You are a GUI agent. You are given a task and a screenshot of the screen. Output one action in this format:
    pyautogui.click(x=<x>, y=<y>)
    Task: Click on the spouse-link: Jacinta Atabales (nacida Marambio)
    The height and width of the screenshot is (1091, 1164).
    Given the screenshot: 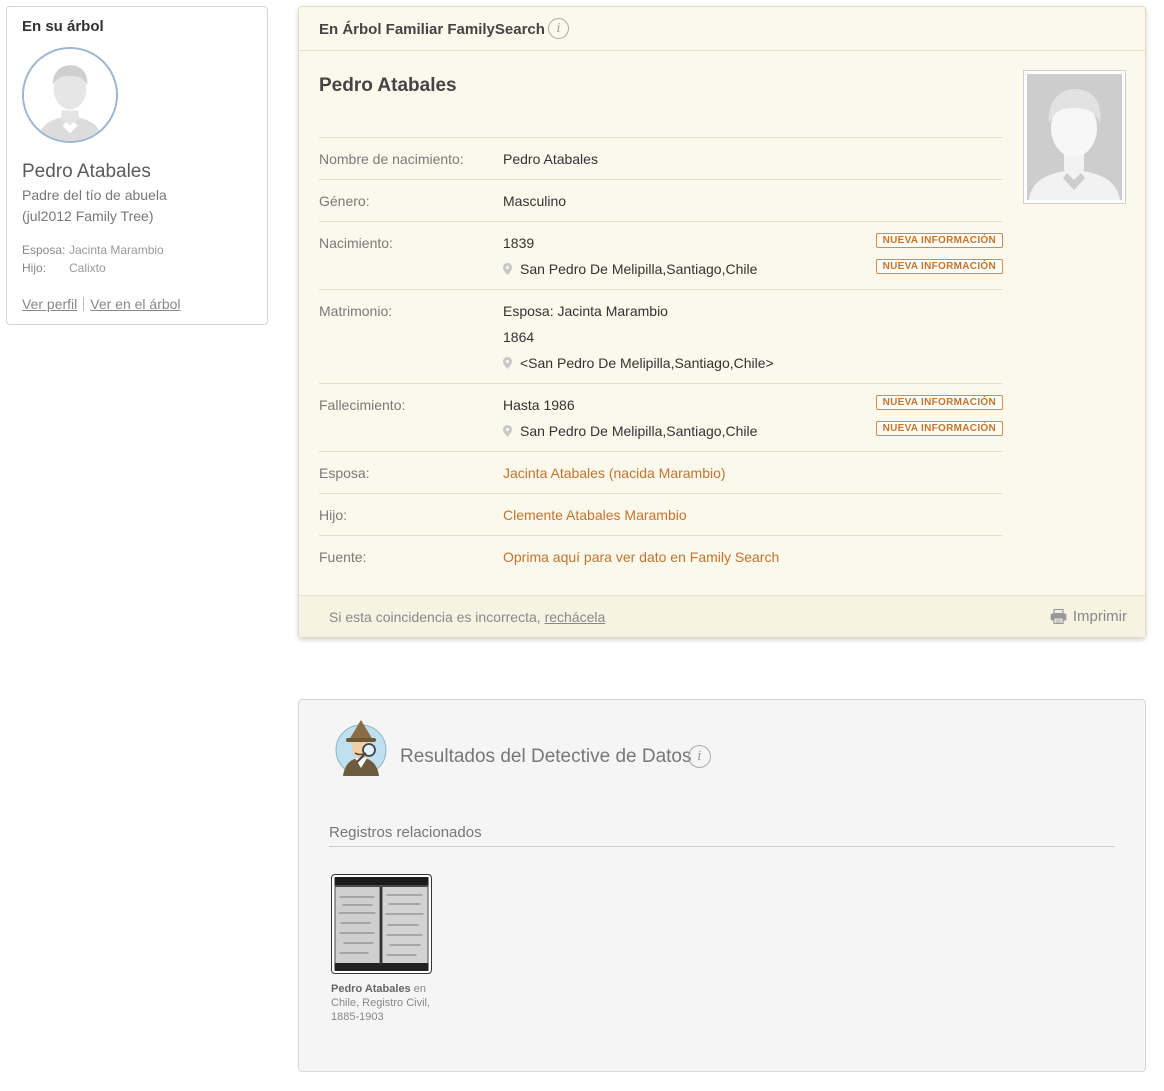 What is the action you would take?
    pyautogui.click(x=614, y=473)
    